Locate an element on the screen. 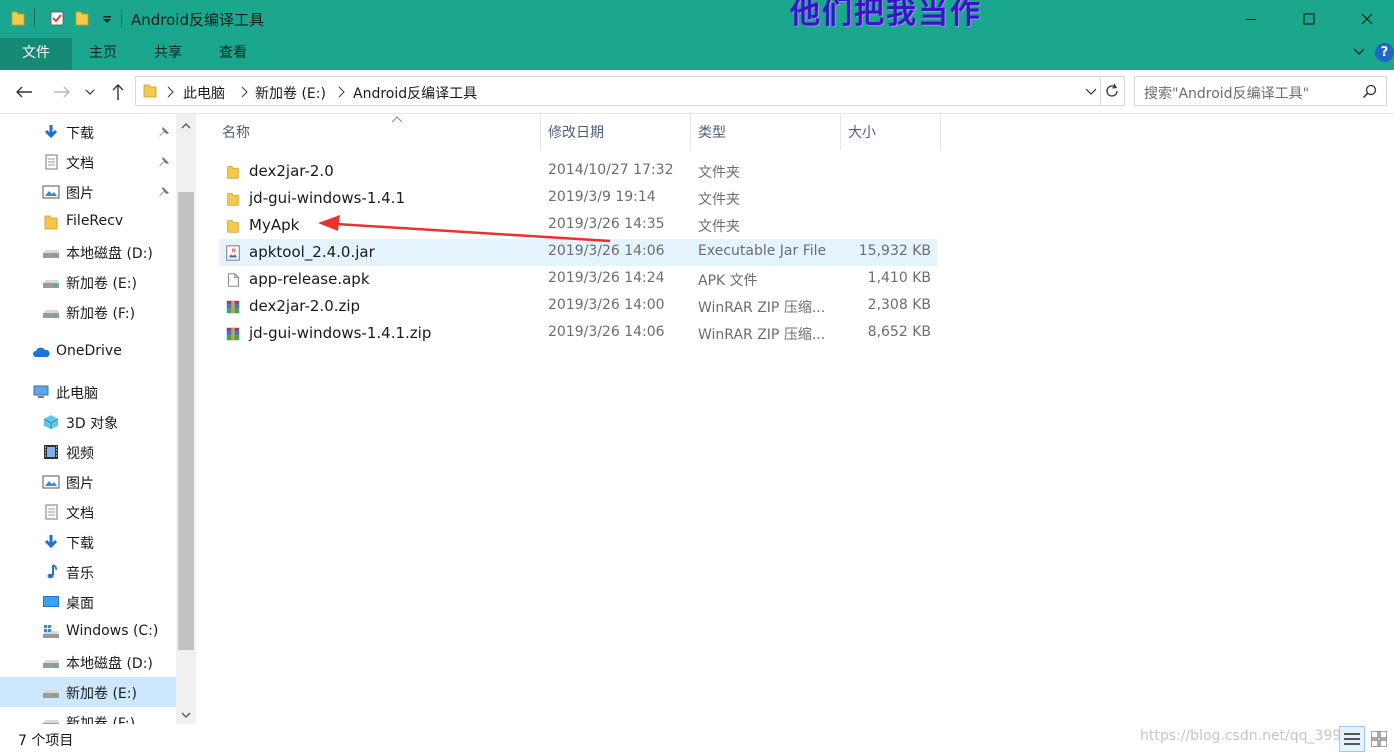  scroll-down-arrow-icon is located at coordinates (186, 715).